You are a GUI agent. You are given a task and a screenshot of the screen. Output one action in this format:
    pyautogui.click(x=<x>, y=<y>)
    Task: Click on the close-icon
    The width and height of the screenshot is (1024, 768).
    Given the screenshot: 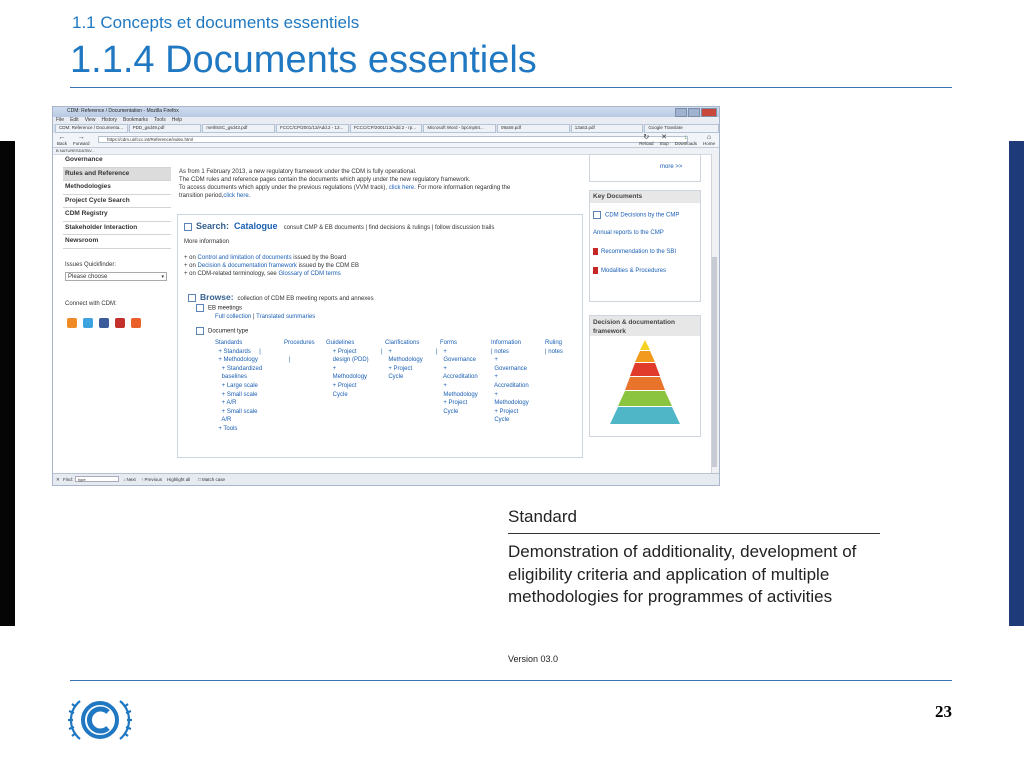 What is the action you would take?
    pyautogui.click(x=709, y=112)
    